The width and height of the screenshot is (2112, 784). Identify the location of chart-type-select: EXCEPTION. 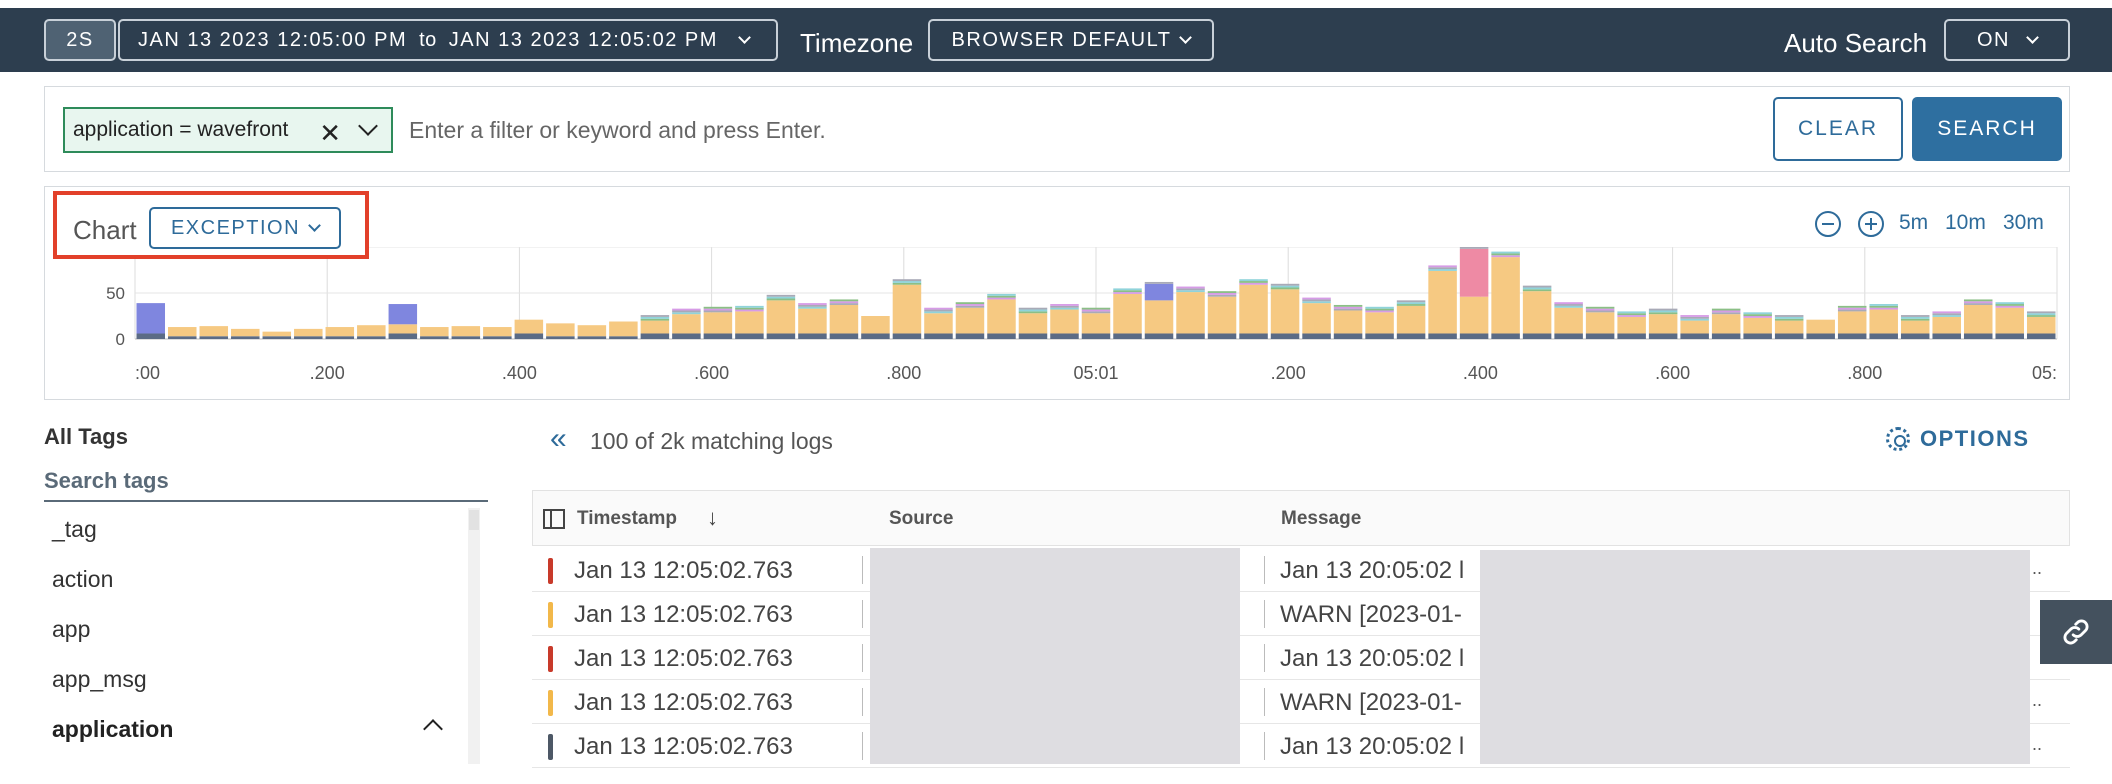
(245, 228).